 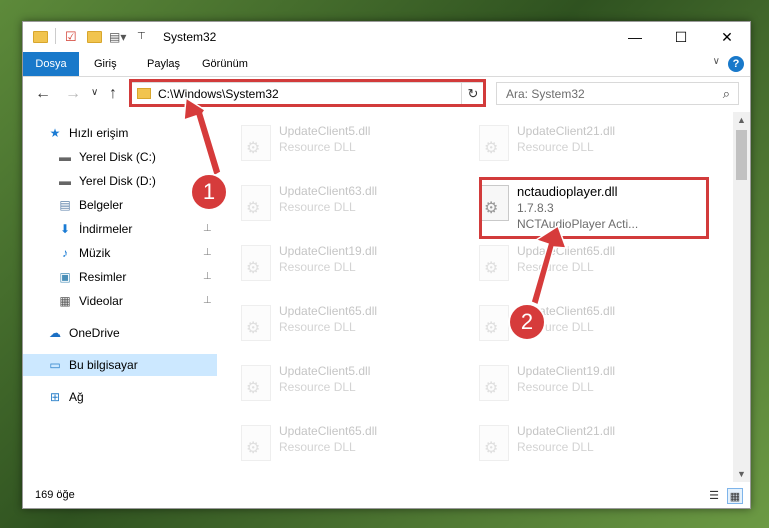 I want to click on step-2-badge: 2, so click(x=527, y=322).